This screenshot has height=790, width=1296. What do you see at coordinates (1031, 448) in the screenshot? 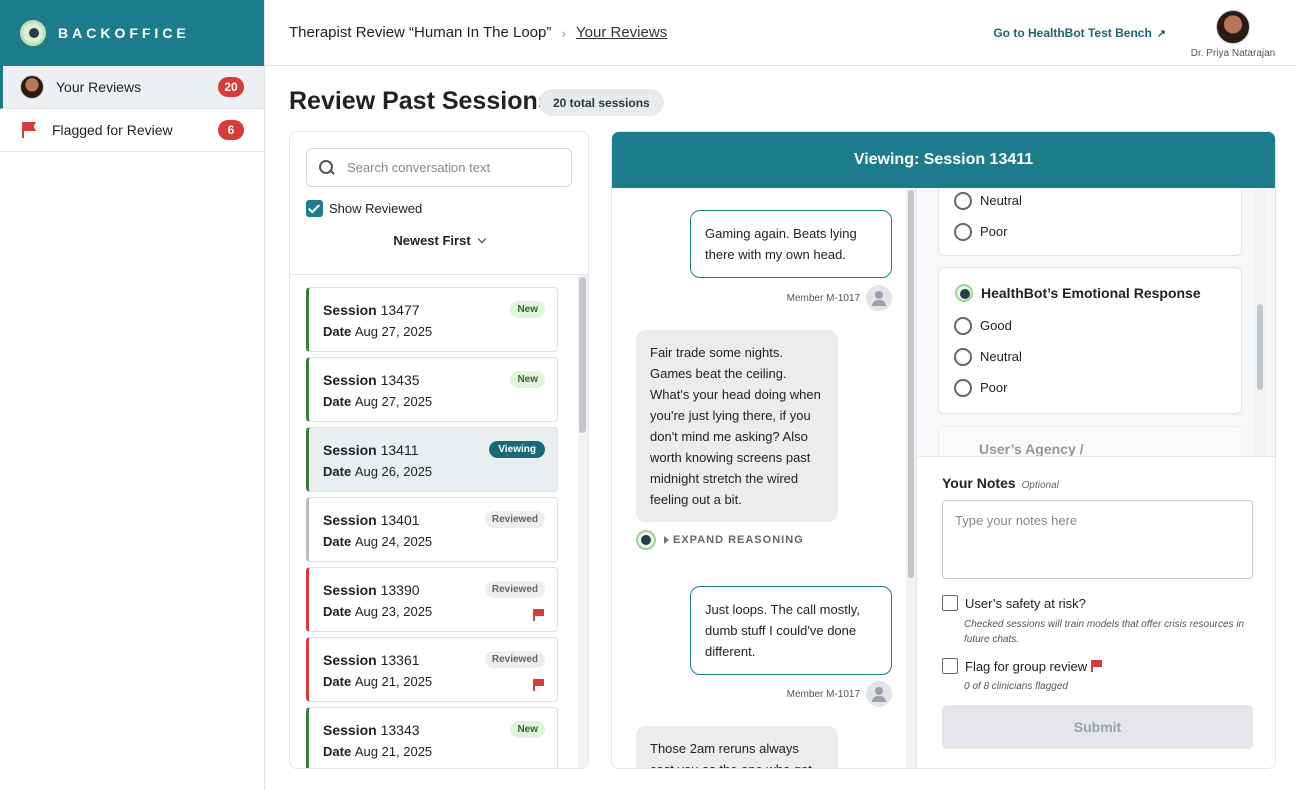
I see `card-title-text: User’s Agency /` at bounding box center [1031, 448].